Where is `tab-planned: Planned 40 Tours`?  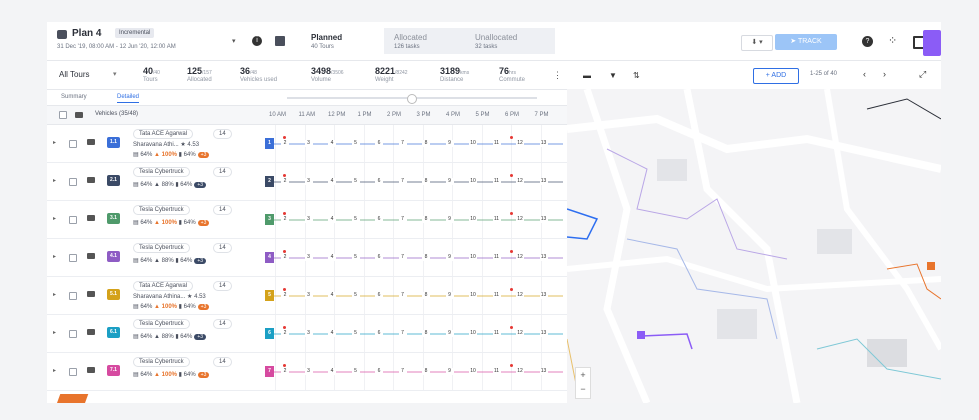 tab-planned: Planned 40 Tours is located at coordinates (341, 41).